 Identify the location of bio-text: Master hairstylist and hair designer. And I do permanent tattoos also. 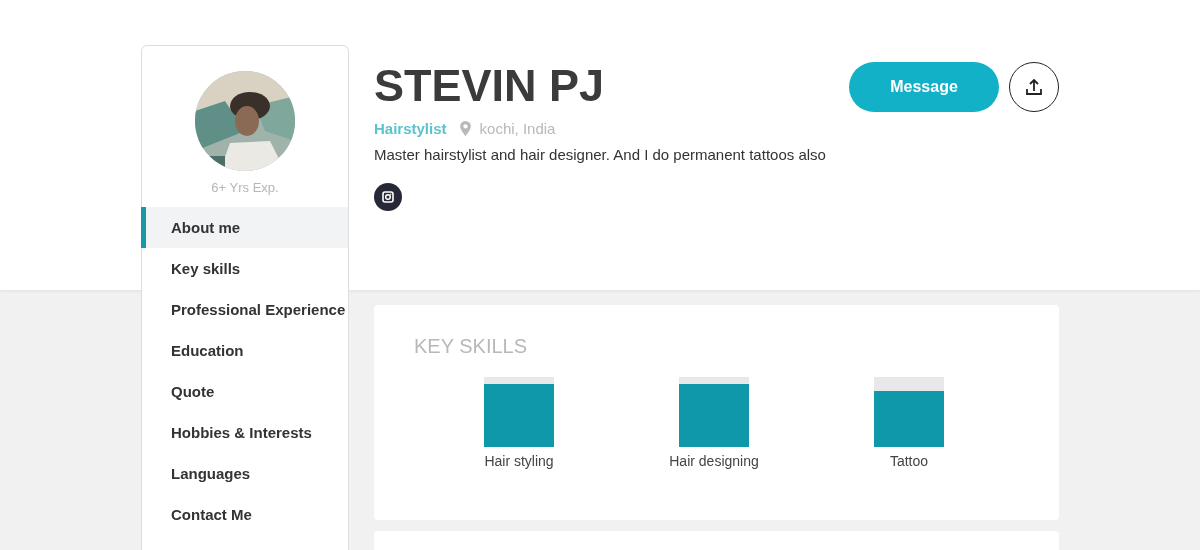
(600, 154).